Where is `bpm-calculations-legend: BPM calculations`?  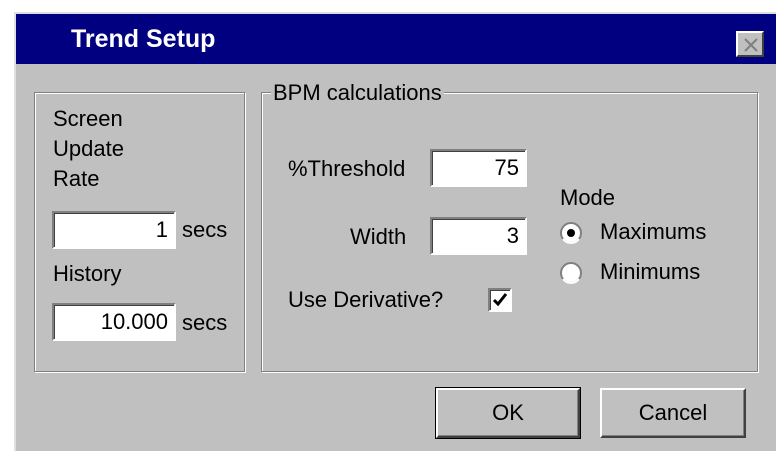
bpm-calculations-legend: BPM calculations is located at coordinates (357, 93).